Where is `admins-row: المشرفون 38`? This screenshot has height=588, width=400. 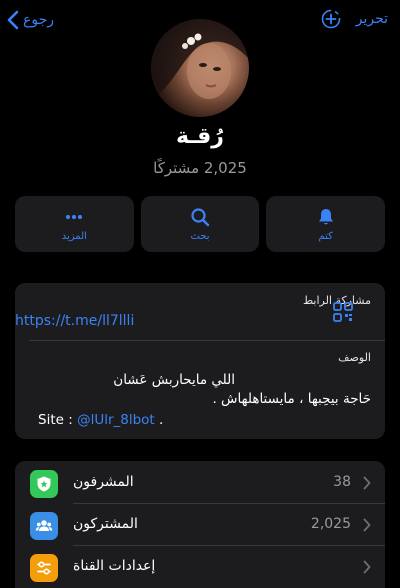 admins-row: المشرفون 38 is located at coordinates (200, 483).